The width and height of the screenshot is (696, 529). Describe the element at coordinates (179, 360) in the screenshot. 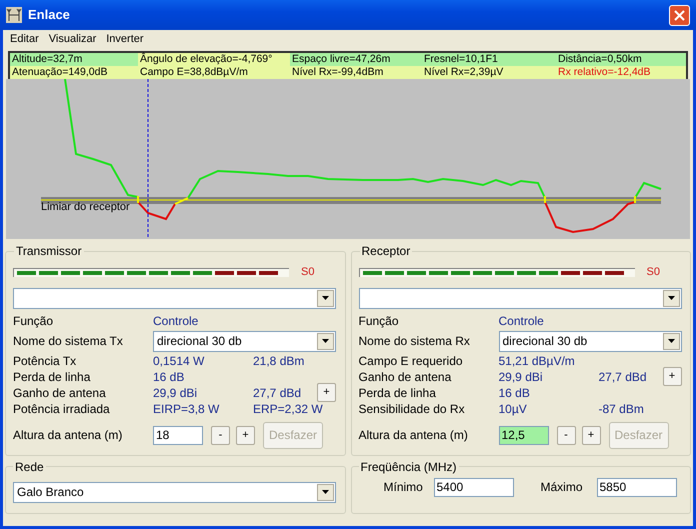

I see `field-value: 0,1514 W` at that location.